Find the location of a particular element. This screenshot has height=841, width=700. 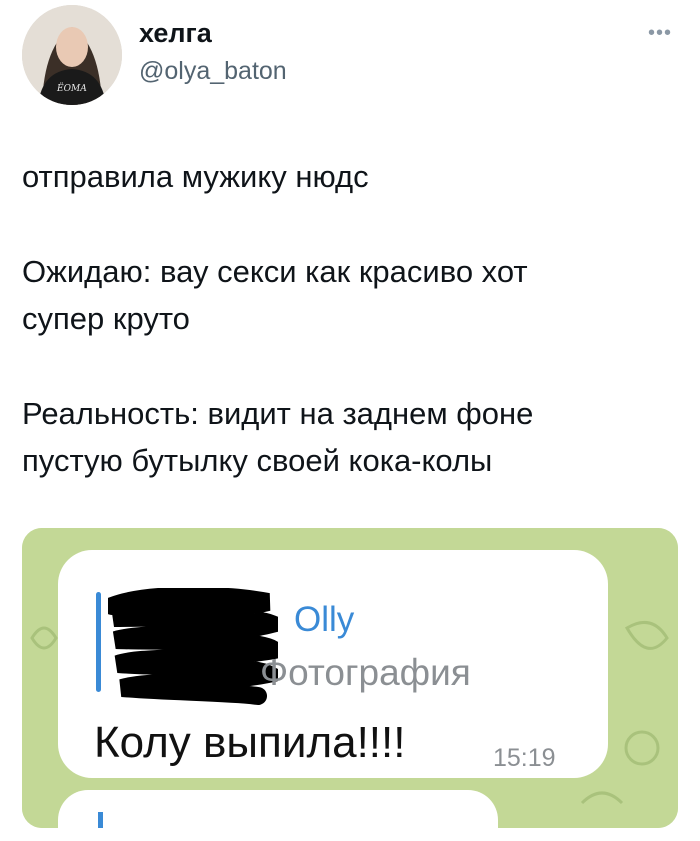

more-dots-icon: ••• is located at coordinates (660, 33).